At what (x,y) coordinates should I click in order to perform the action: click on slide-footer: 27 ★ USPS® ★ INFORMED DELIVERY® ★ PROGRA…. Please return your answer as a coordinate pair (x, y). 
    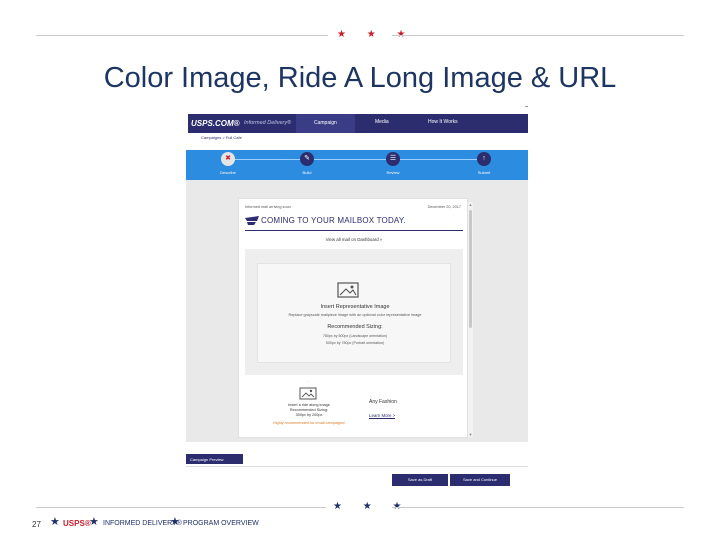
    Looking at the image, I should click on (360, 524).